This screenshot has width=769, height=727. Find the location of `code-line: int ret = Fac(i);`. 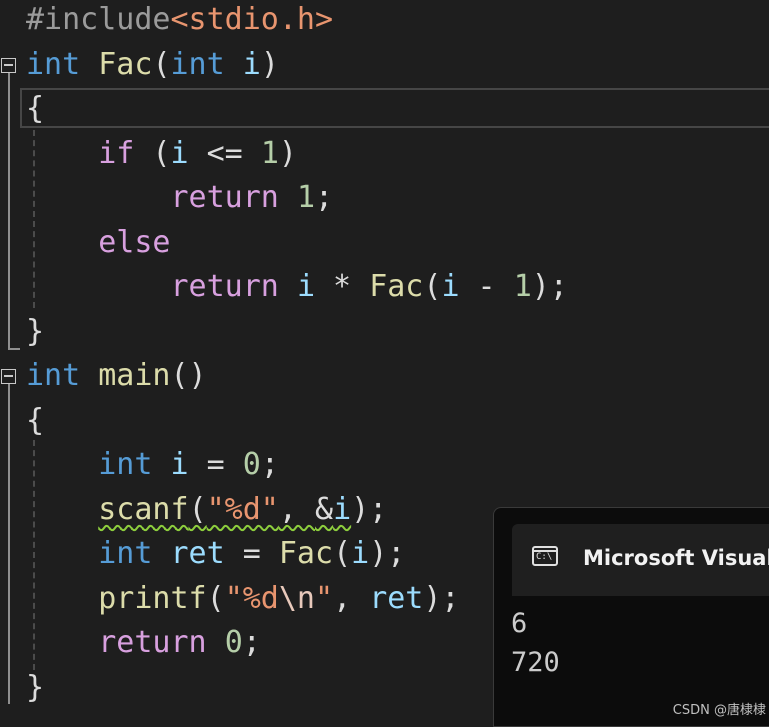

code-line: int ret = Fac(i); is located at coordinates (215, 554).